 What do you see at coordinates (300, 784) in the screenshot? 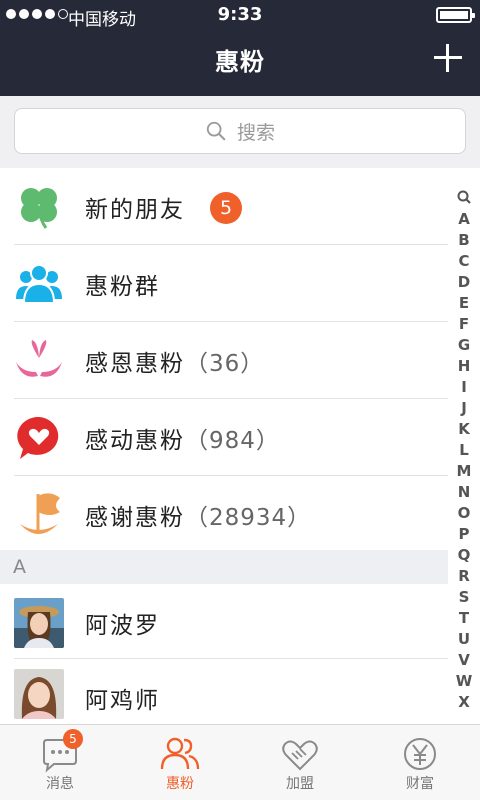
I see `tab-label: 加盟` at bounding box center [300, 784].